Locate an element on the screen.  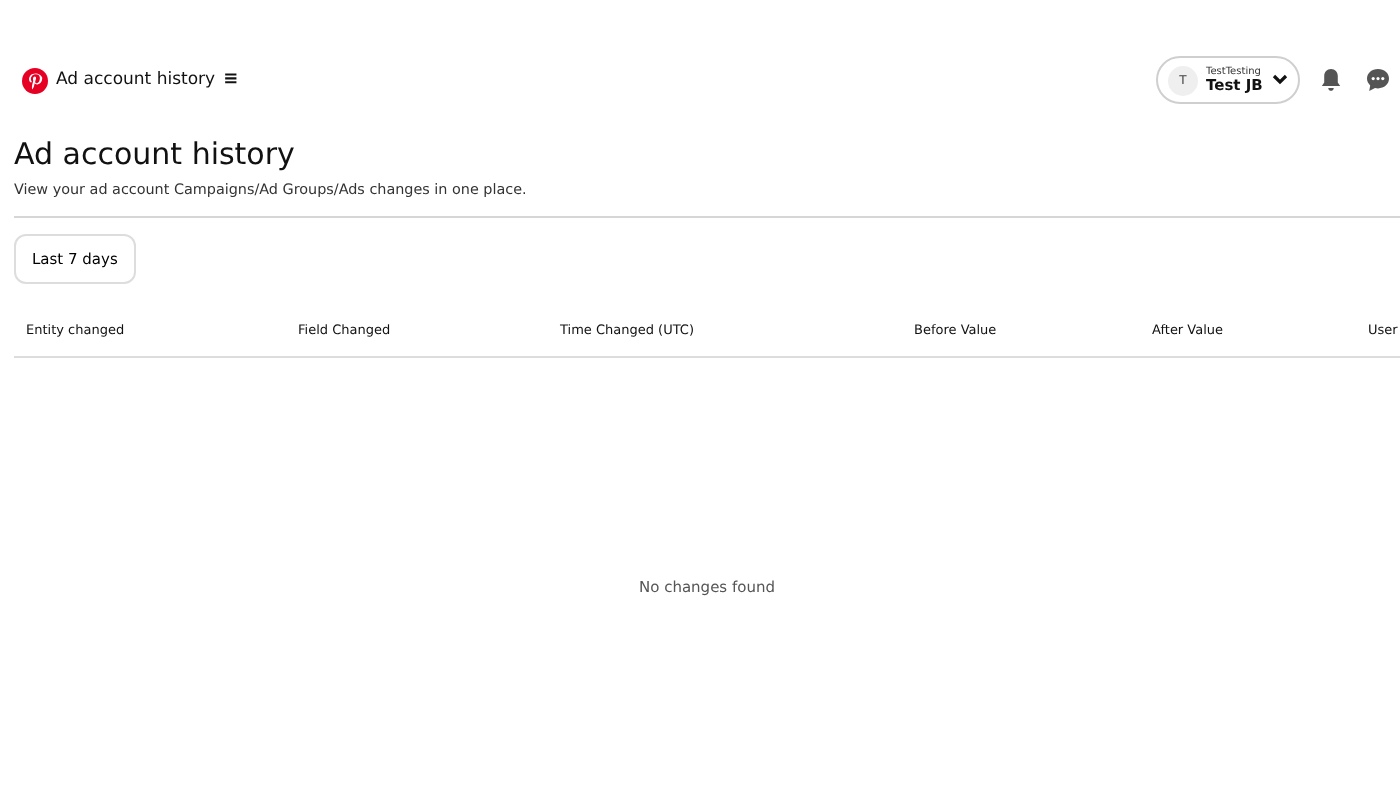
app-title: Ad account history is located at coordinates (136, 80).